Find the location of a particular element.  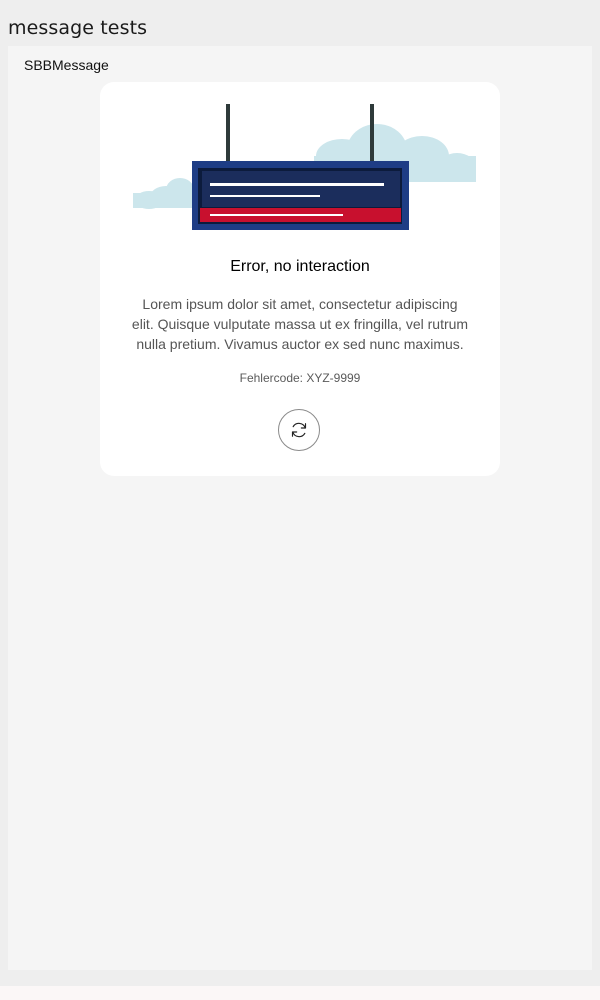

pole-left is located at coordinates (228, 134).